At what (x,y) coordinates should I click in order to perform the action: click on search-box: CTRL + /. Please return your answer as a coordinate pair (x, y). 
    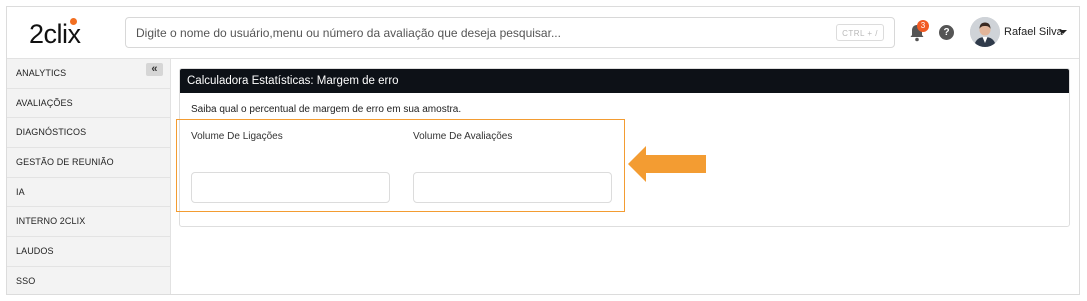
    Looking at the image, I should click on (510, 32).